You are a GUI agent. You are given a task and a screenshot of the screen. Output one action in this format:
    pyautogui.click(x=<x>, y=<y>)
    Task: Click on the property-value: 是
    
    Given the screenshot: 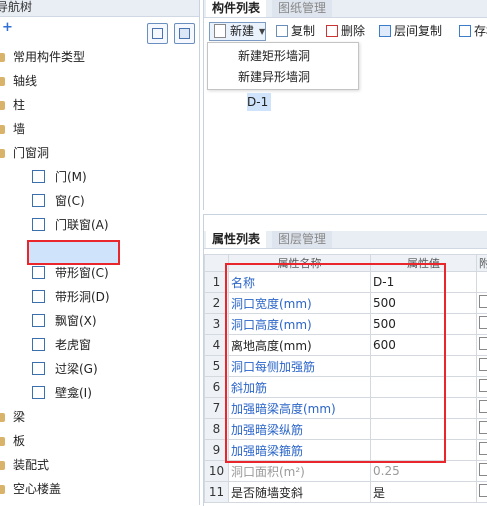 What is the action you would take?
    pyautogui.click(x=424, y=492)
    